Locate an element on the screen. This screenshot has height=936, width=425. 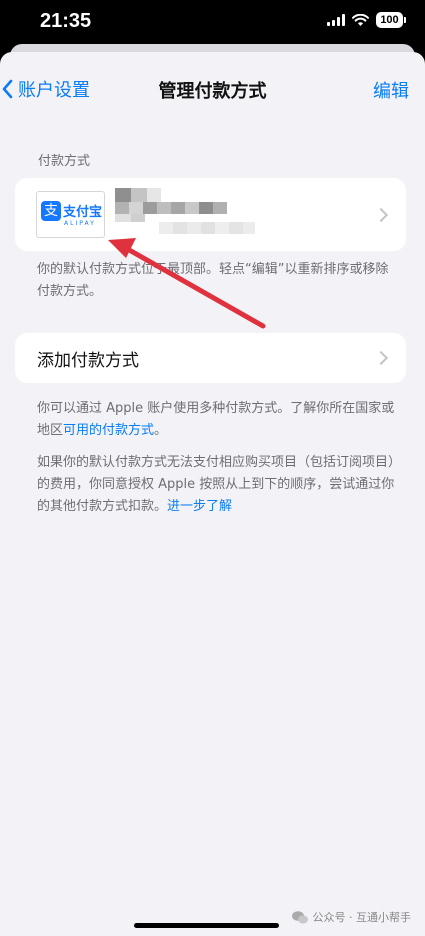
status-bar: 21:35 100 is located at coordinates (212, 24).